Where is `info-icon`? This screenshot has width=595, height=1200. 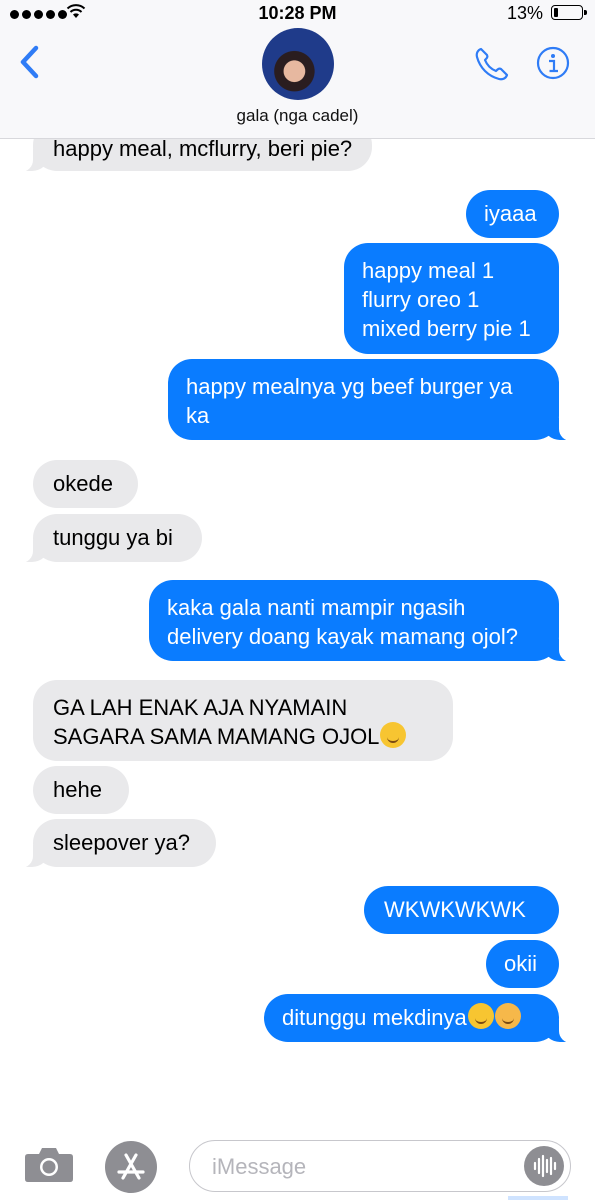 info-icon is located at coordinates (553, 63).